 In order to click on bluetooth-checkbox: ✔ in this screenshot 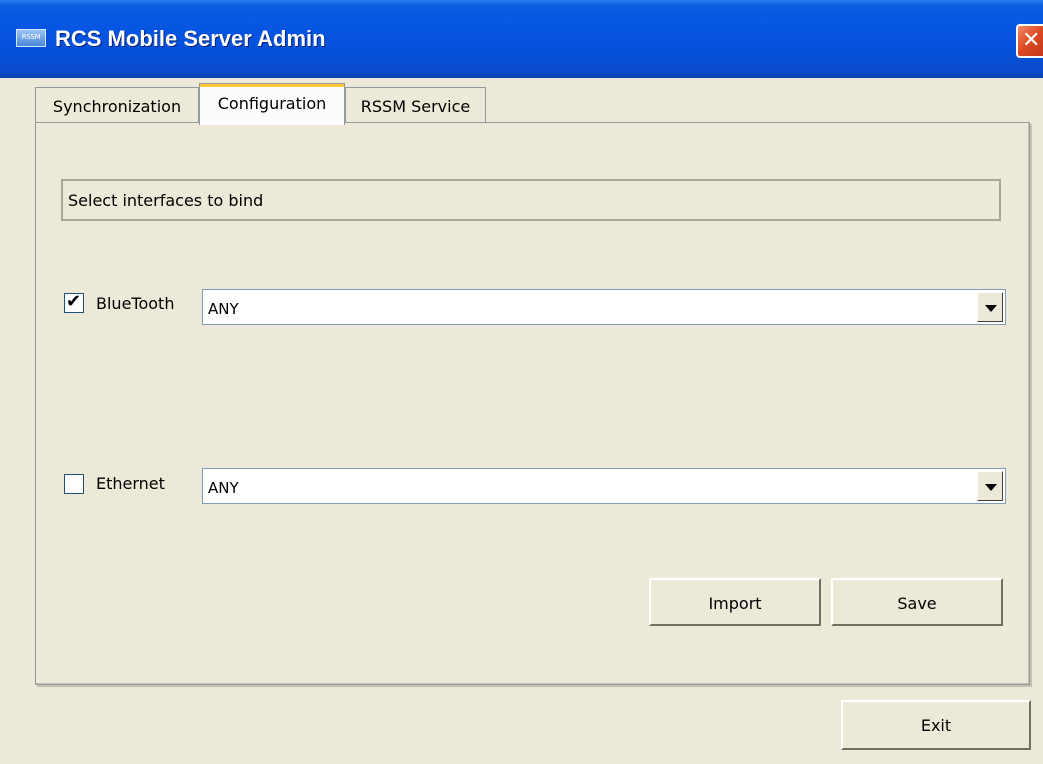, I will do `click(74, 302)`.